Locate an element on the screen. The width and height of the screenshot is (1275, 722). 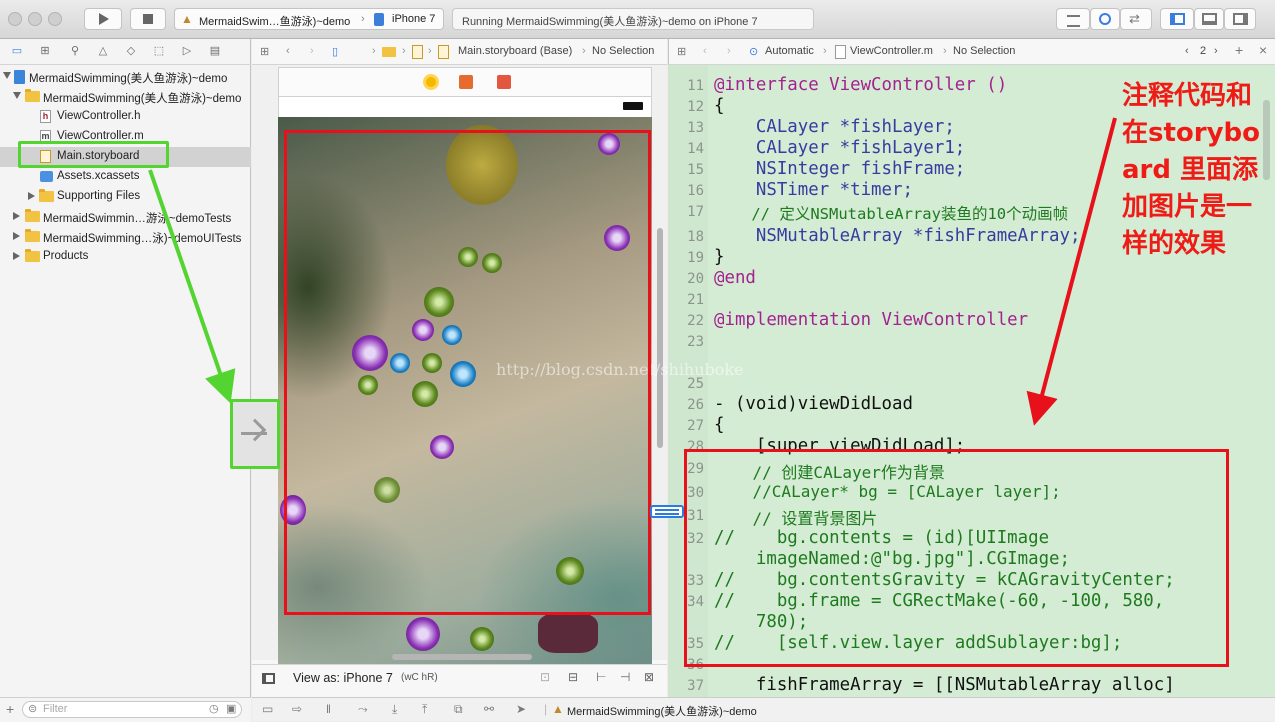
previous-counterpart-icon: ‹ is located at coordinates (1187, 51).